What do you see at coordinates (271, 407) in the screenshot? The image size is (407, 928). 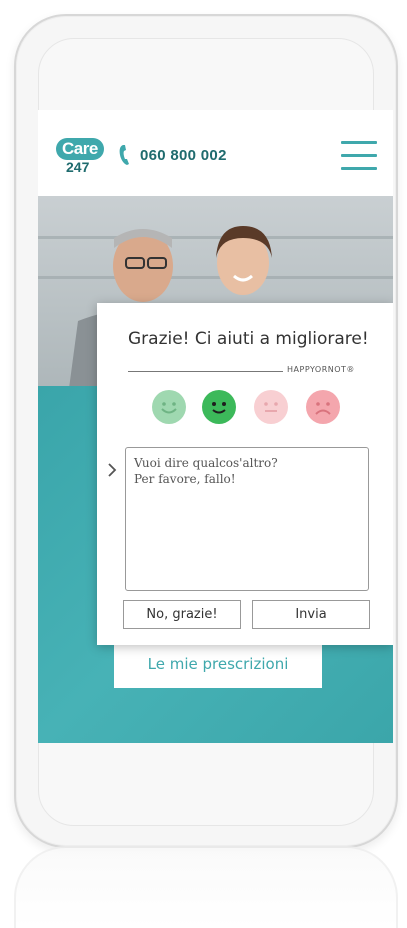 I see `neutral-face-icon` at bounding box center [271, 407].